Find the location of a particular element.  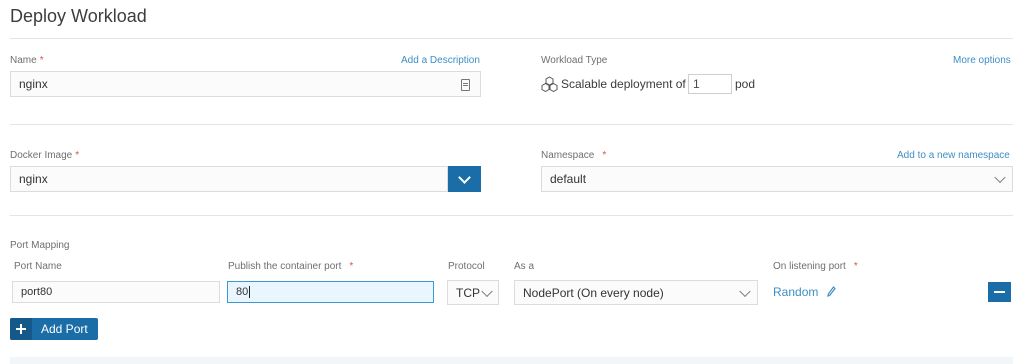

port-name-input: port80 is located at coordinates (116, 292).